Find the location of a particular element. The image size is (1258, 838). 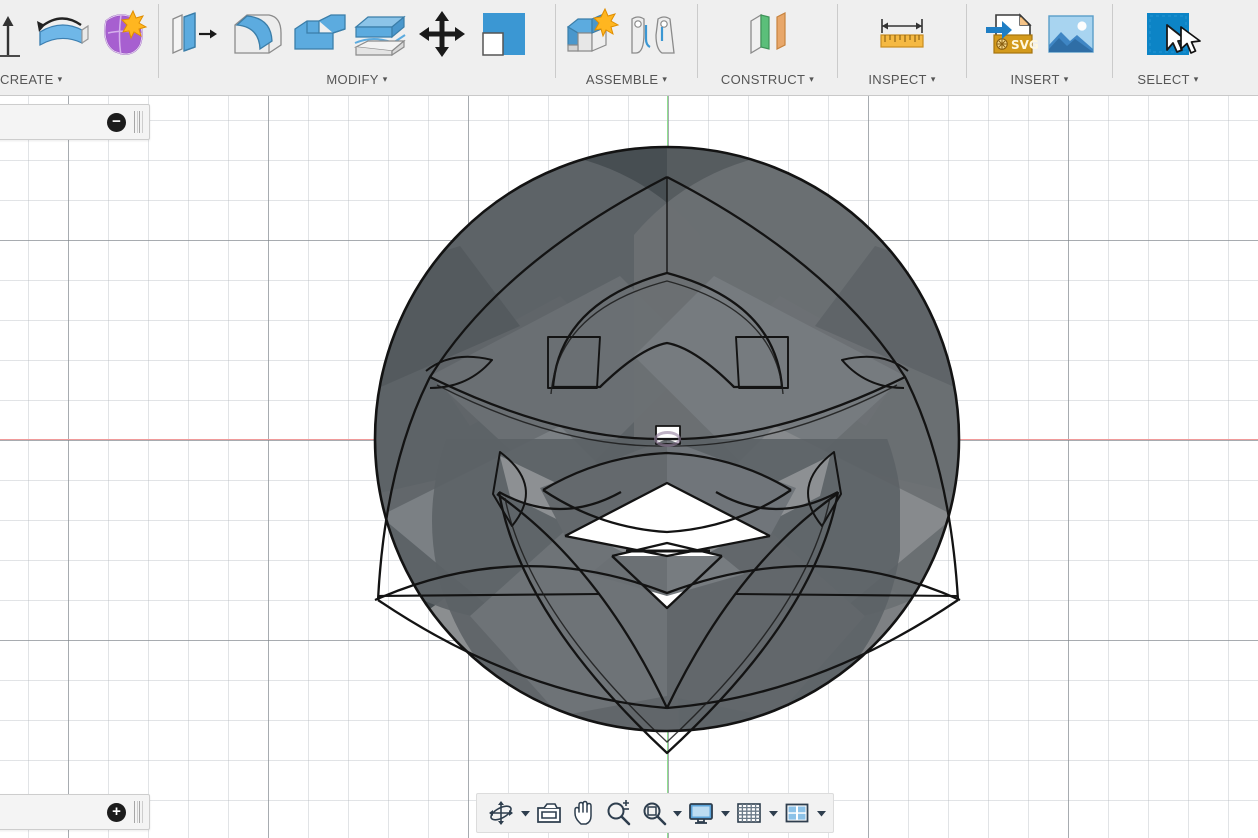

timeline-expand-icon: + is located at coordinates (116, 812).